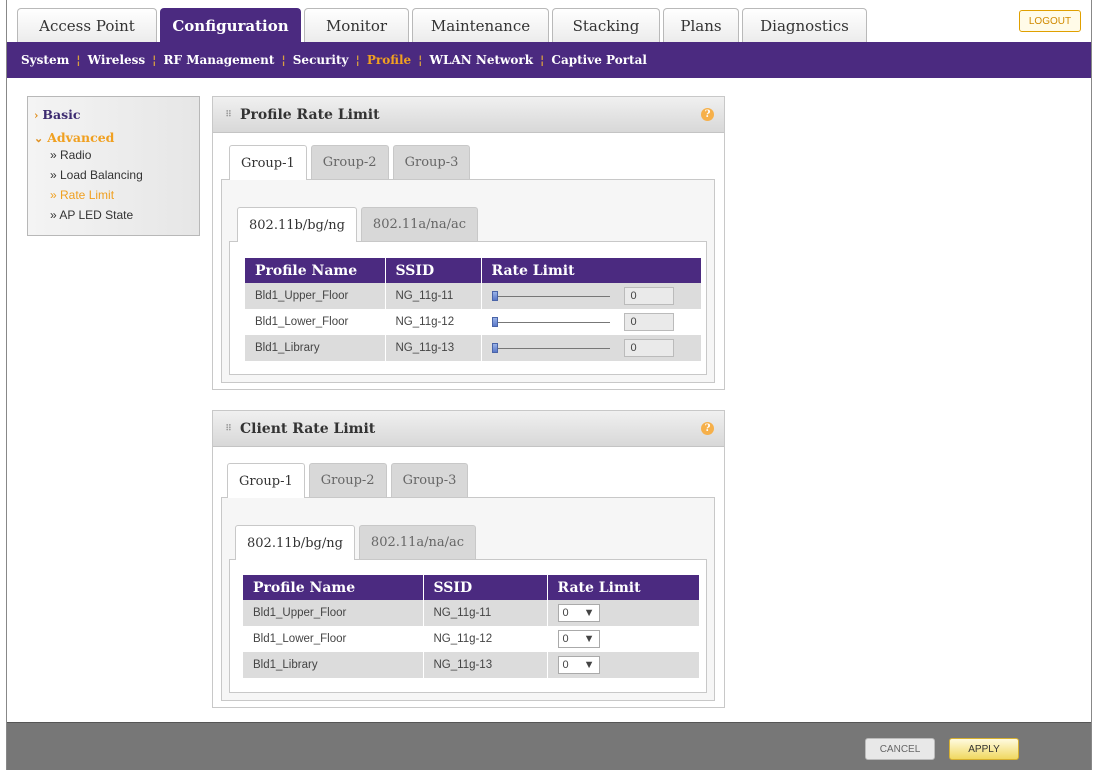 The height and width of the screenshot is (773, 1098). I want to click on tab-maintenance: Maintenance, so click(480, 25).